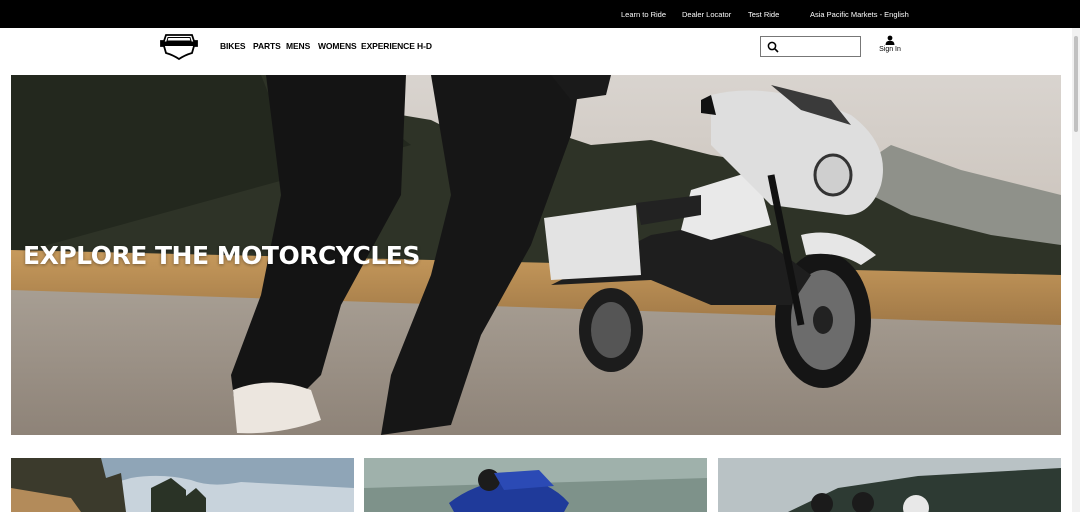 This screenshot has height=512, width=1080. I want to click on utility-link-dealer-locator: Dealer Locator, so click(706, 14).